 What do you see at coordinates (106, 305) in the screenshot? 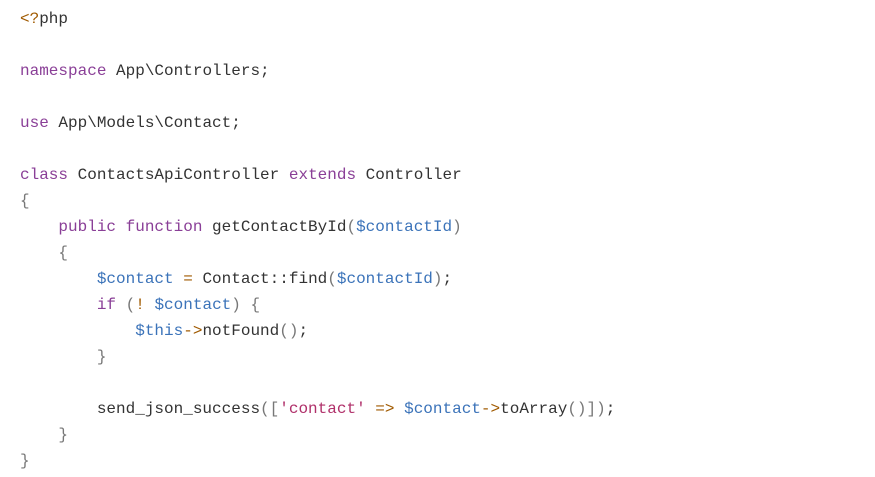
I see `code-token-keyword: if` at bounding box center [106, 305].